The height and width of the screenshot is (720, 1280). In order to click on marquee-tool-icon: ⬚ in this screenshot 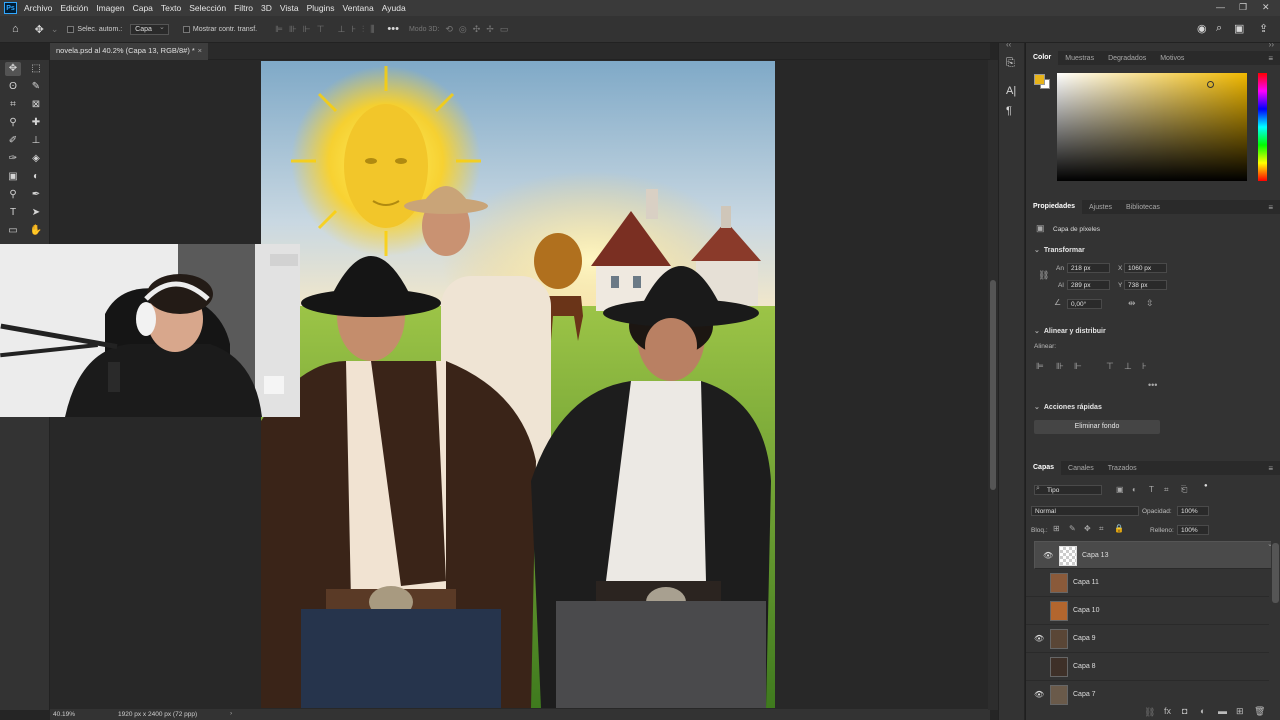, I will do `click(36, 69)`.